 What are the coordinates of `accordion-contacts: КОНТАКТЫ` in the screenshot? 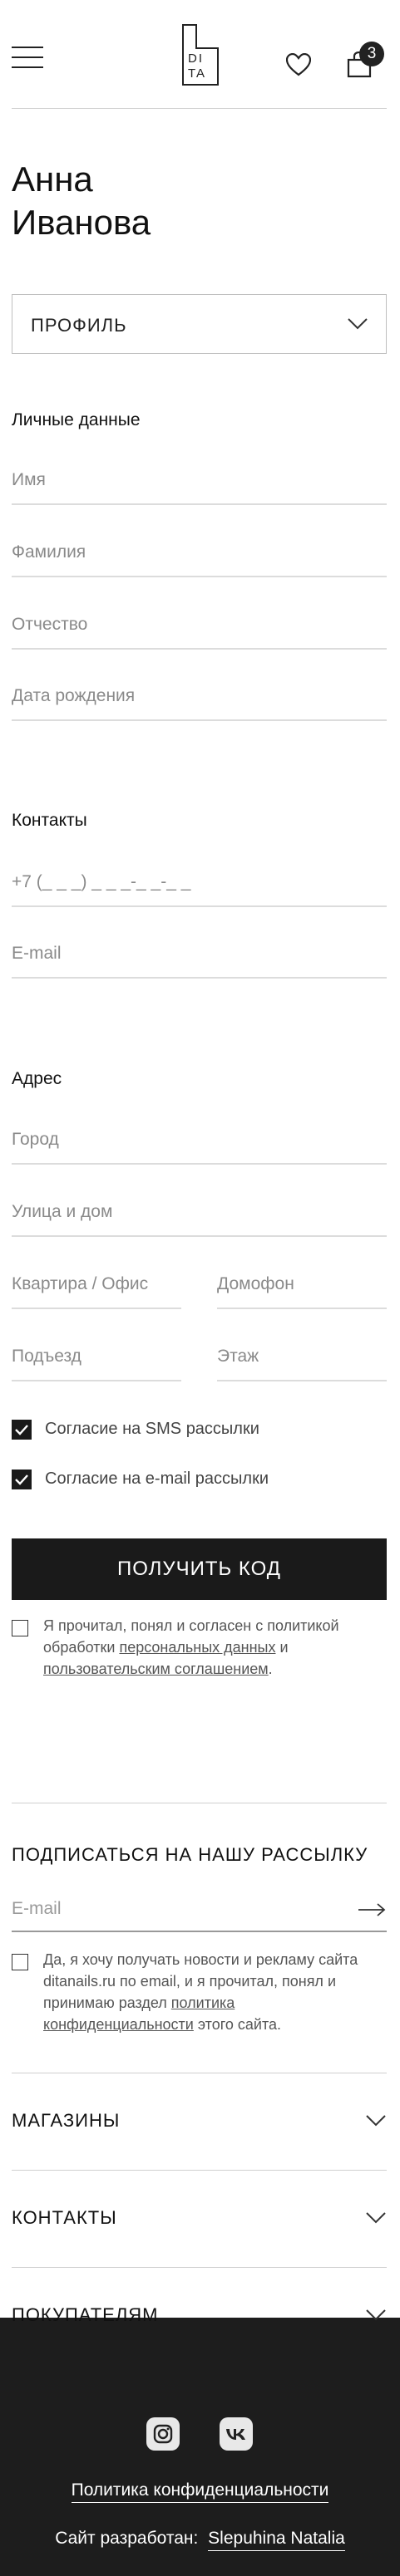 It's located at (64, 2218).